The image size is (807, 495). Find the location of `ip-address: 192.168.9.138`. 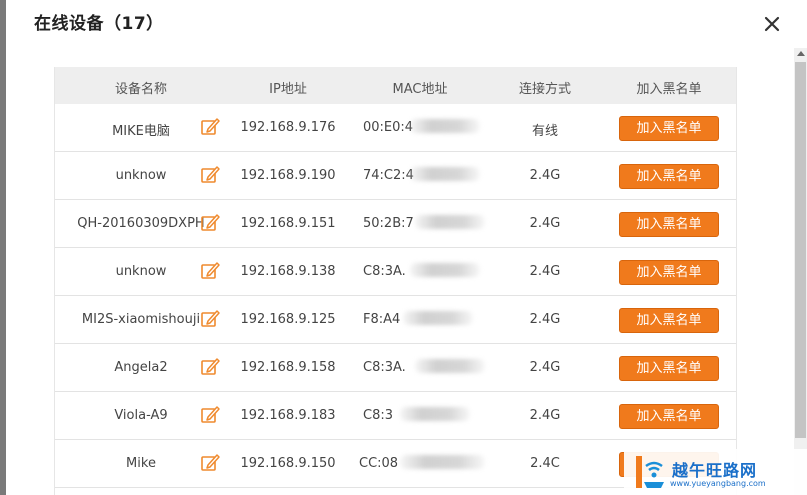

ip-address: 192.168.9.138 is located at coordinates (288, 271).